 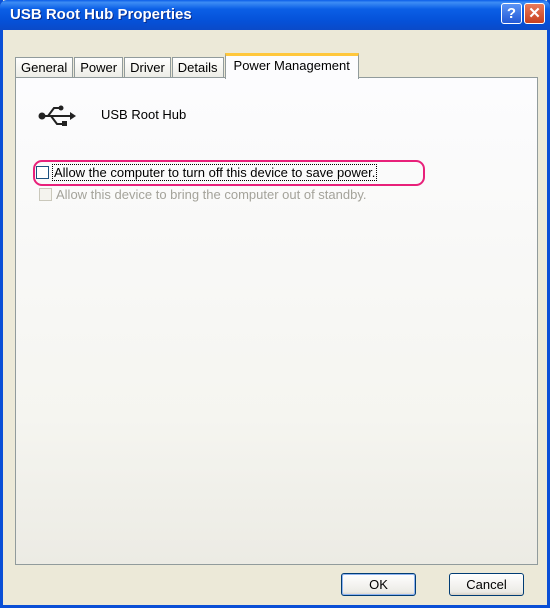 I want to click on allow-power-off-checkbox, so click(x=42, y=172).